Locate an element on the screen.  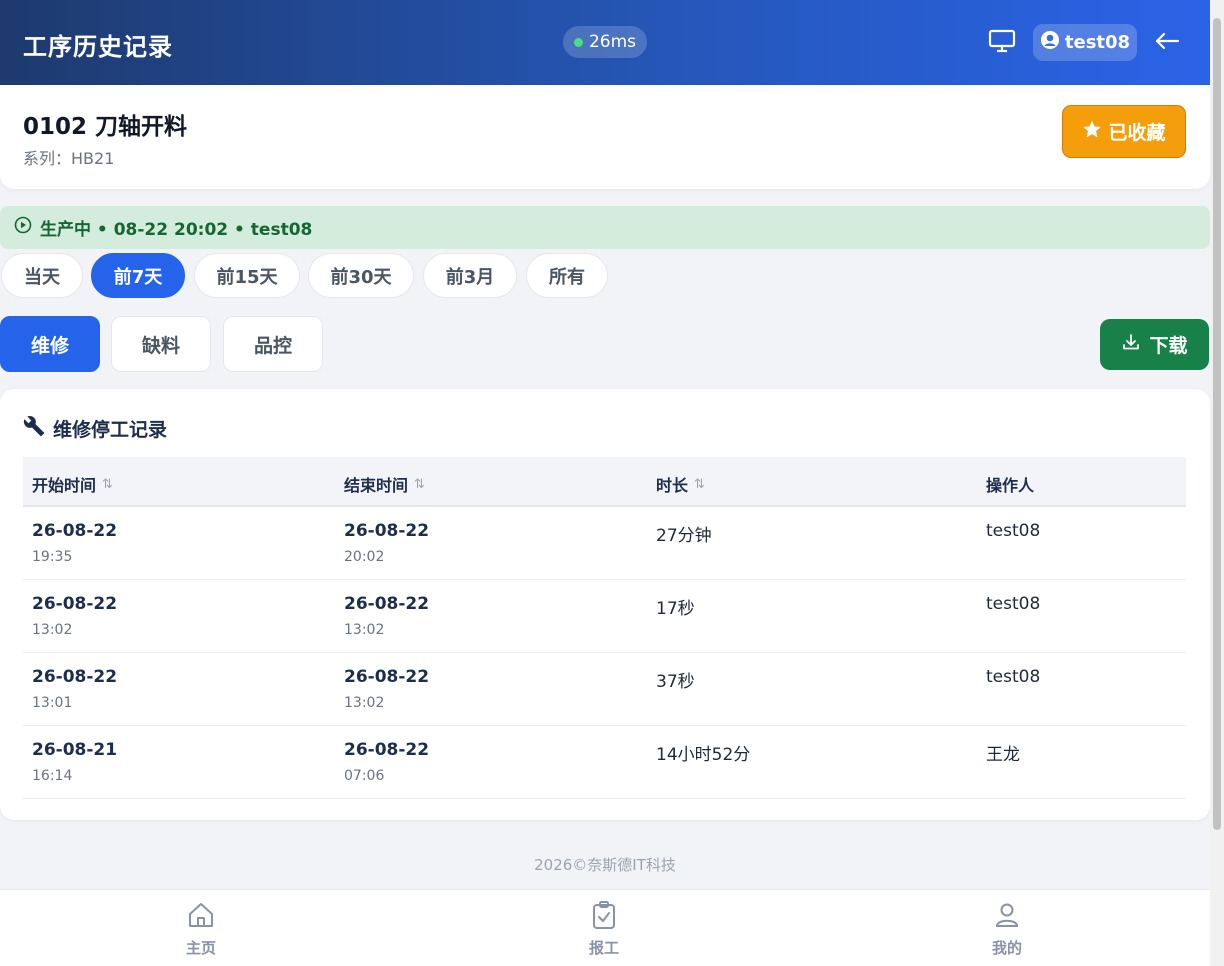
range-15days-button: 前15天 is located at coordinates (247, 275).